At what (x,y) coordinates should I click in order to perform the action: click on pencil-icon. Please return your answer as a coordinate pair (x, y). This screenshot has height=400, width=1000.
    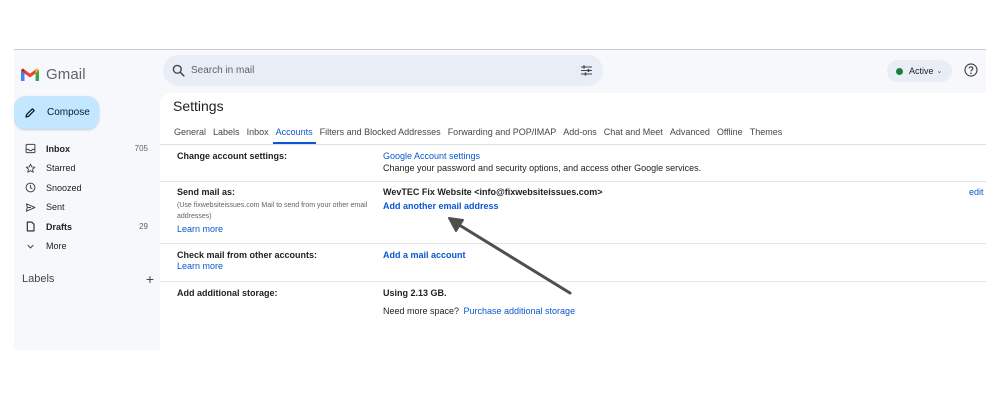
    Looking at the image, I should click on (30, 112).